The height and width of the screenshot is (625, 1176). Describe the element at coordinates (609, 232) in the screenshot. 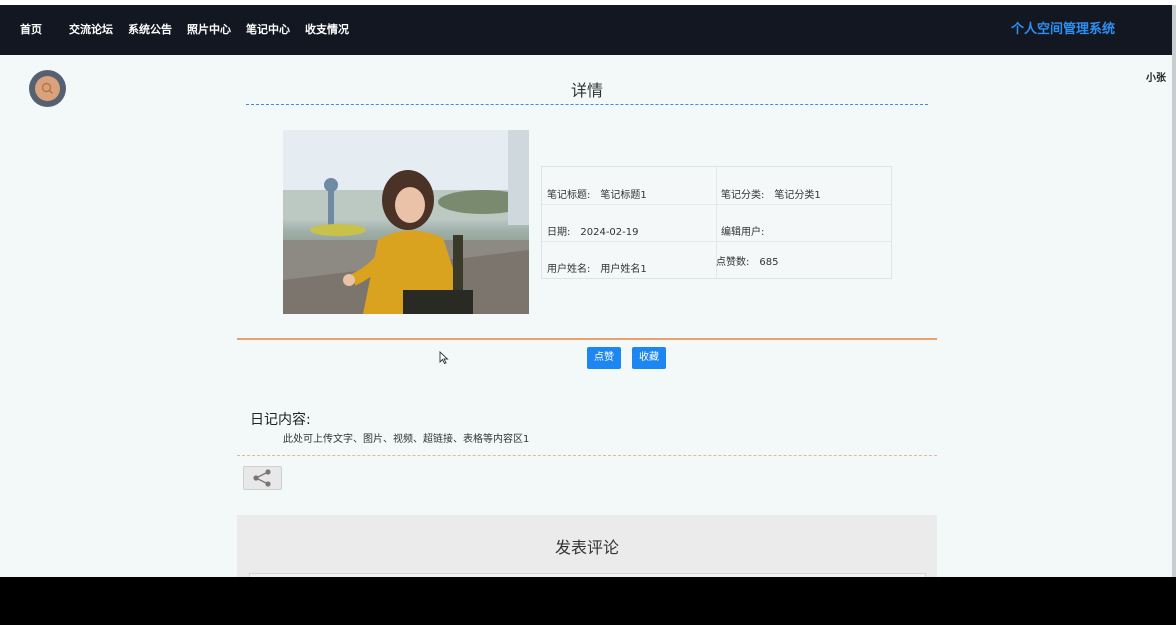

I see `date-value: 2024-02-19` at that location.